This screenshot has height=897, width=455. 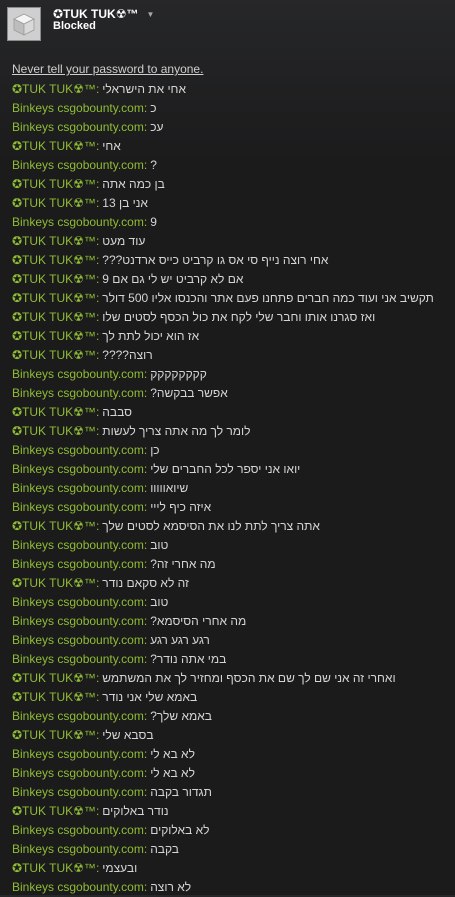 What do you see at coordinates (232, 222) in the screenshot?
I see `chat-message: Binkeys csgobounty.com: 9` at bounding box center [232, 222].